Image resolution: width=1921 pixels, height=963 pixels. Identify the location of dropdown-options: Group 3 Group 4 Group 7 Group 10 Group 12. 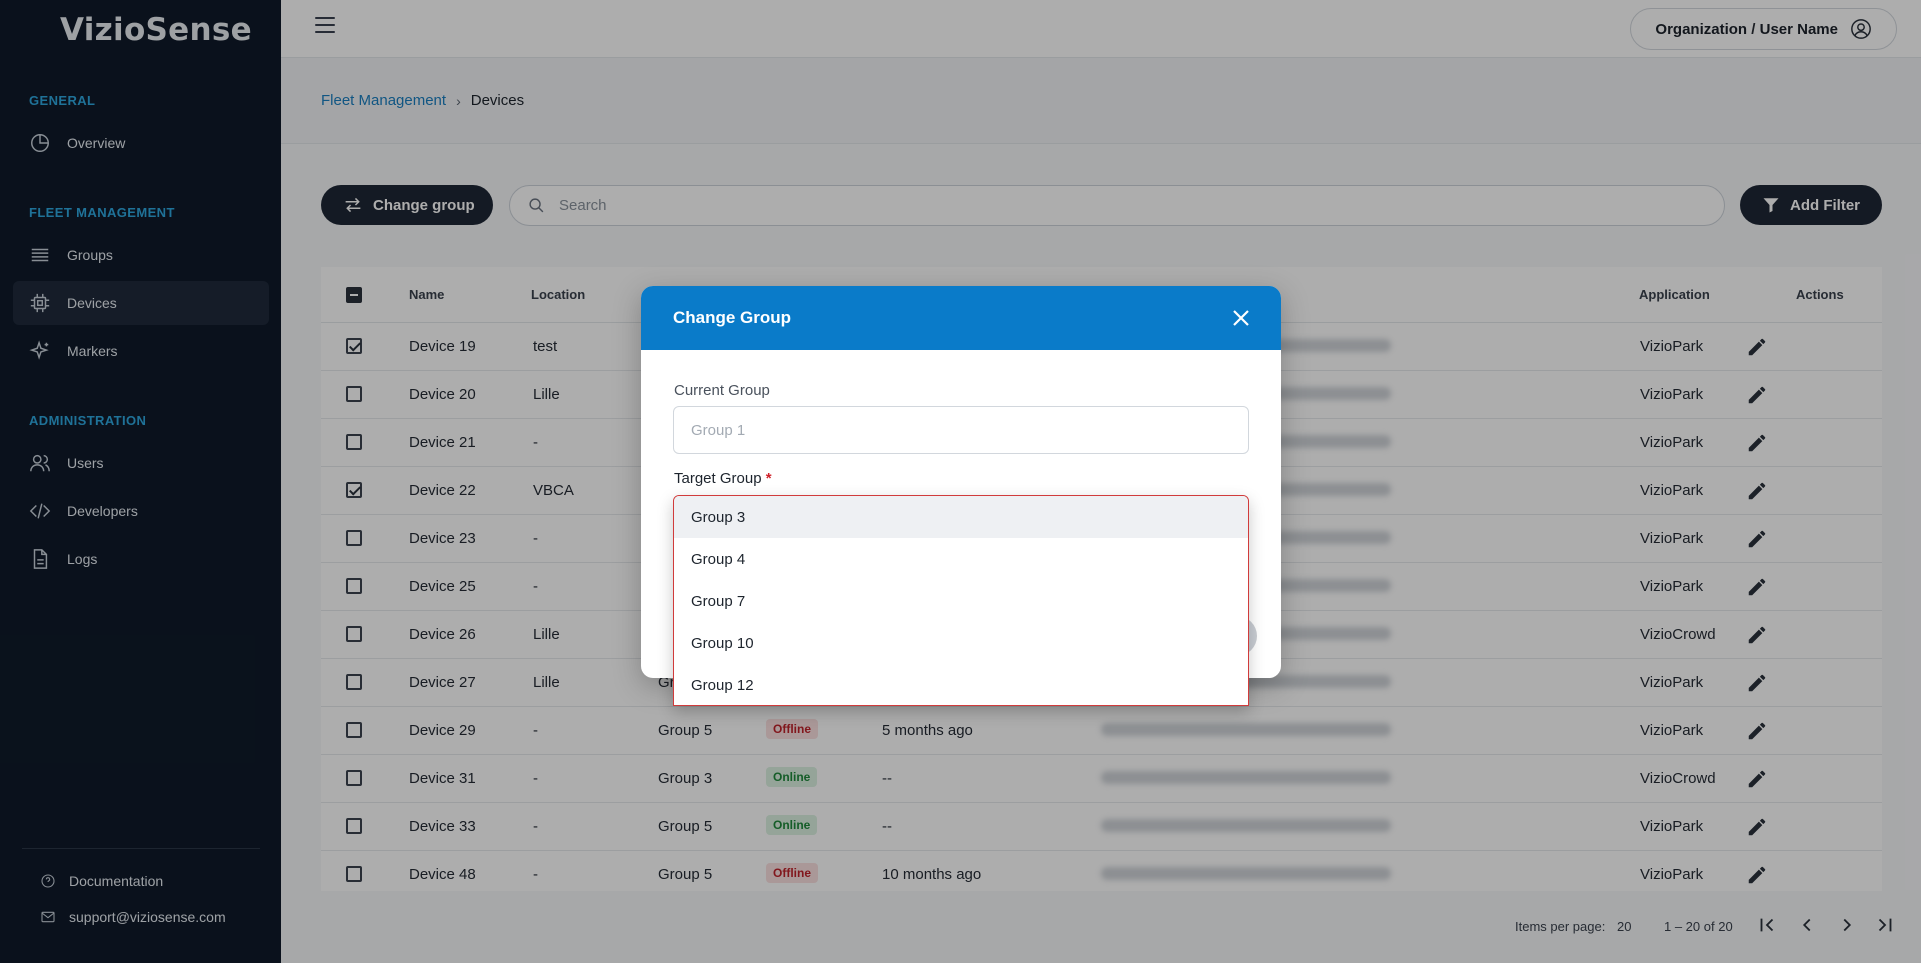
(961, 600).